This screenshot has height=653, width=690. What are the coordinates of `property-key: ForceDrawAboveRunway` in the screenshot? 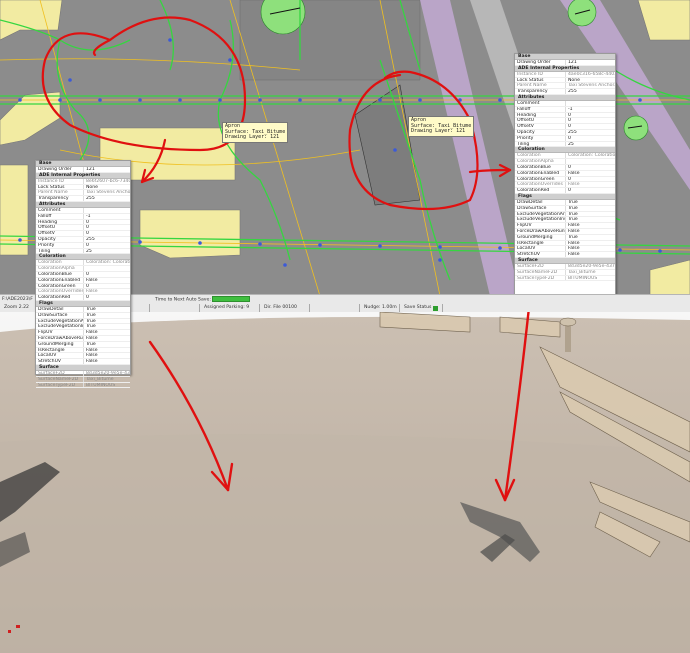 It's located at (541, 231).